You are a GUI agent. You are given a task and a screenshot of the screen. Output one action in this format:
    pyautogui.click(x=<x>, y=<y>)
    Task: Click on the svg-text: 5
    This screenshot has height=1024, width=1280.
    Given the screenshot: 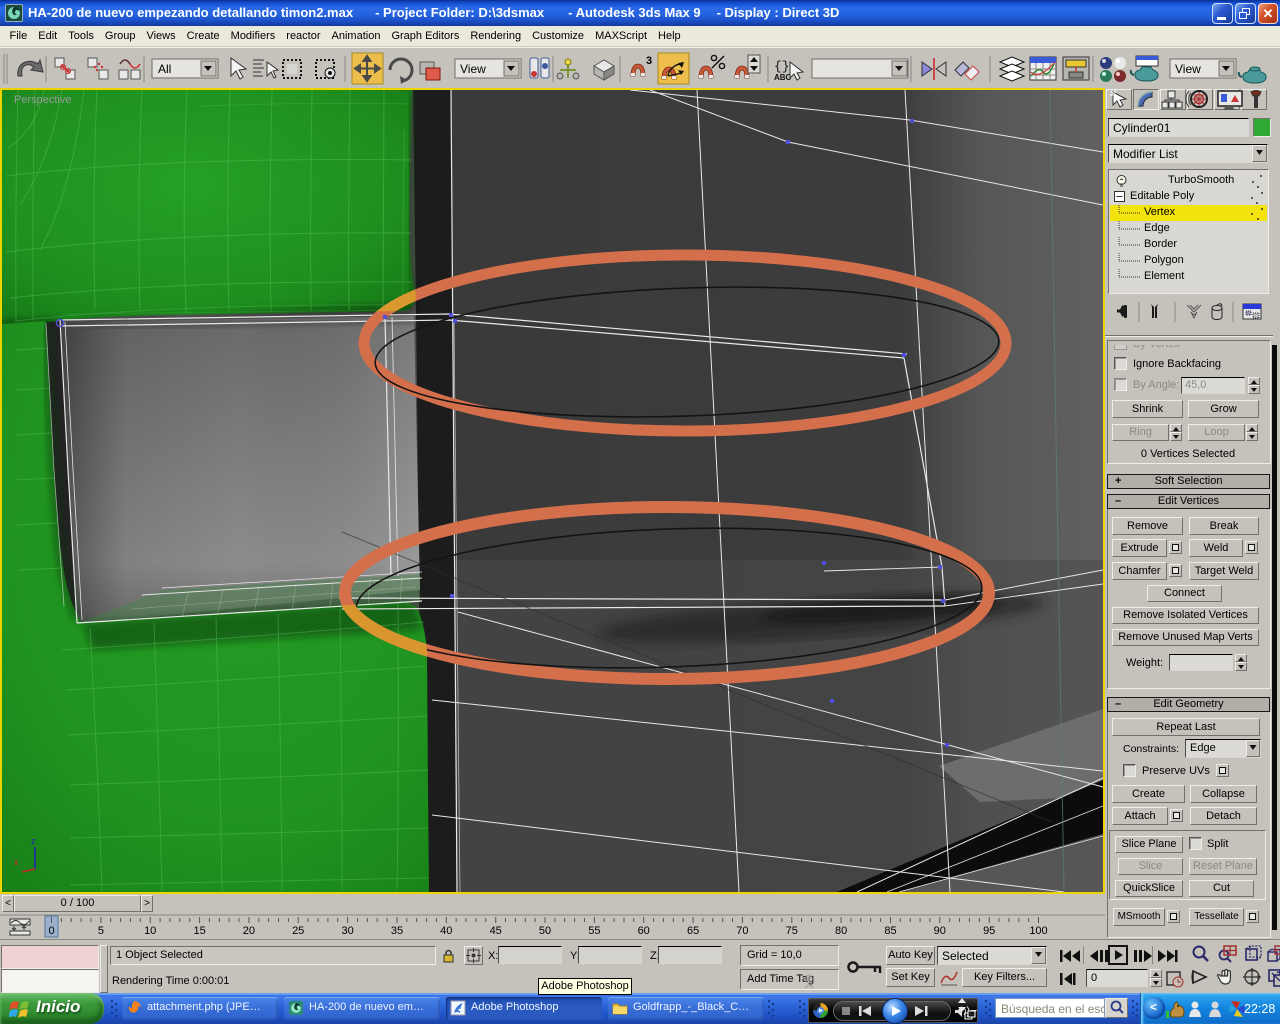 What is the action you would take?
    pyautogui.click(x=101, y=931)
    